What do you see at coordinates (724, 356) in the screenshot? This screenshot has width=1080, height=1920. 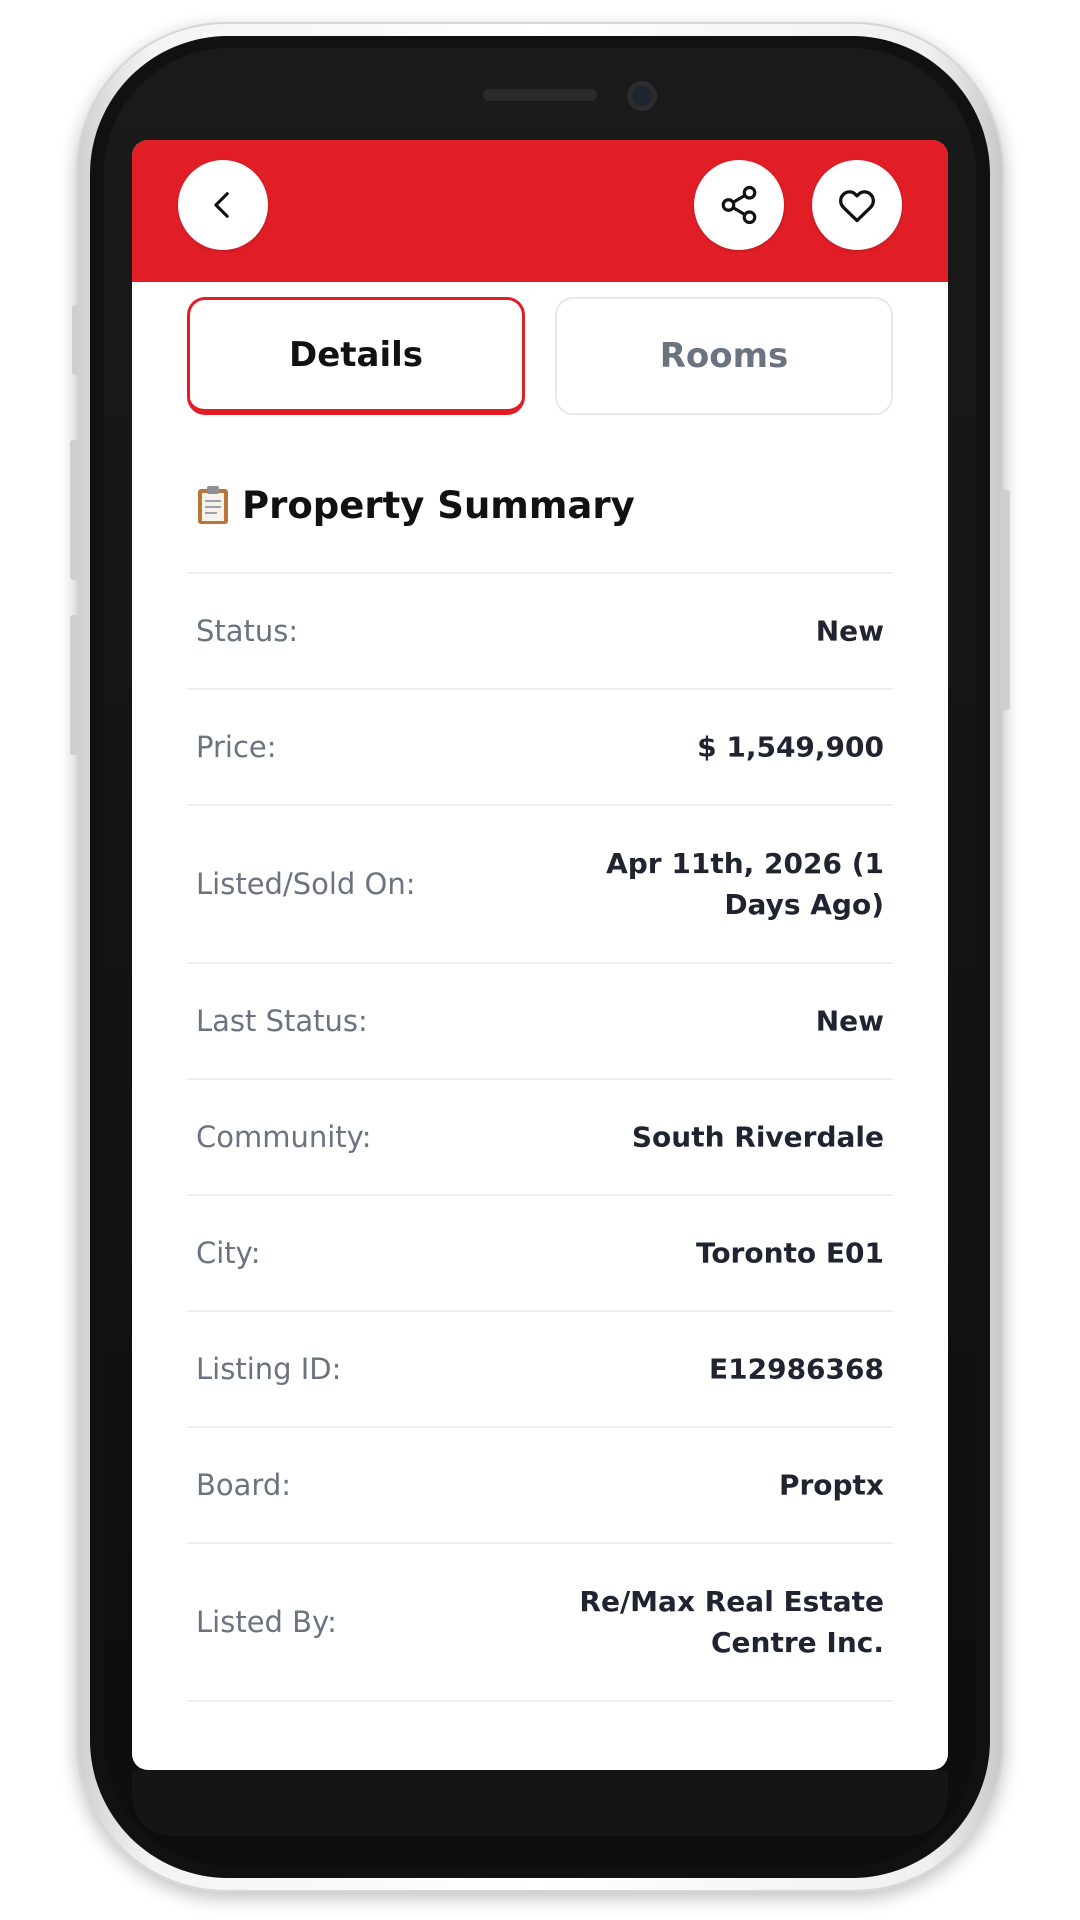 I see `tab-rooms: Rooms` at bounding box center [724, 356].